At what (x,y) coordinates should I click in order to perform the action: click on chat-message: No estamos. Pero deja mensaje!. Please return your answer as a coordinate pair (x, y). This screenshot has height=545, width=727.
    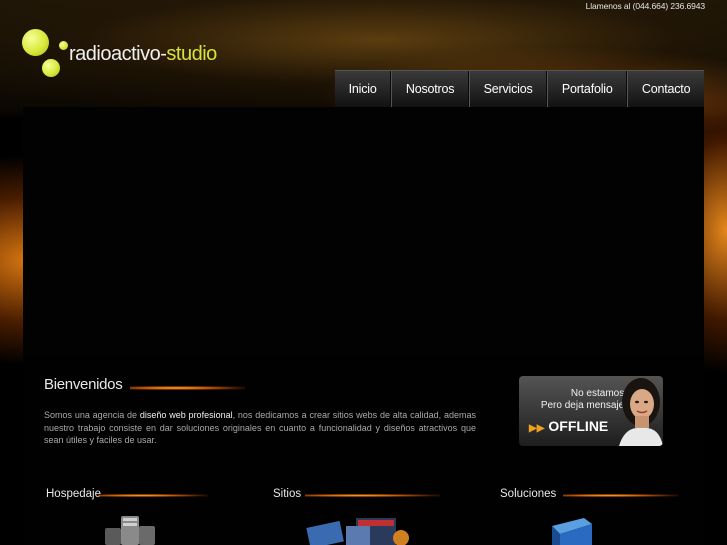
    Looking at the image, I should click on (577, 400).